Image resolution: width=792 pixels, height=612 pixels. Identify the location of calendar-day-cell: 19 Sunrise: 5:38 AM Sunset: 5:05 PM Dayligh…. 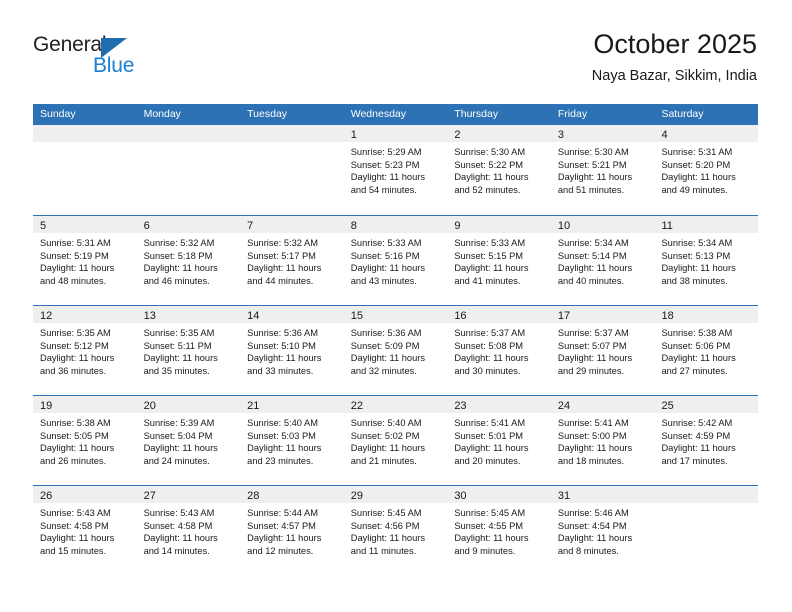
(85, 440).